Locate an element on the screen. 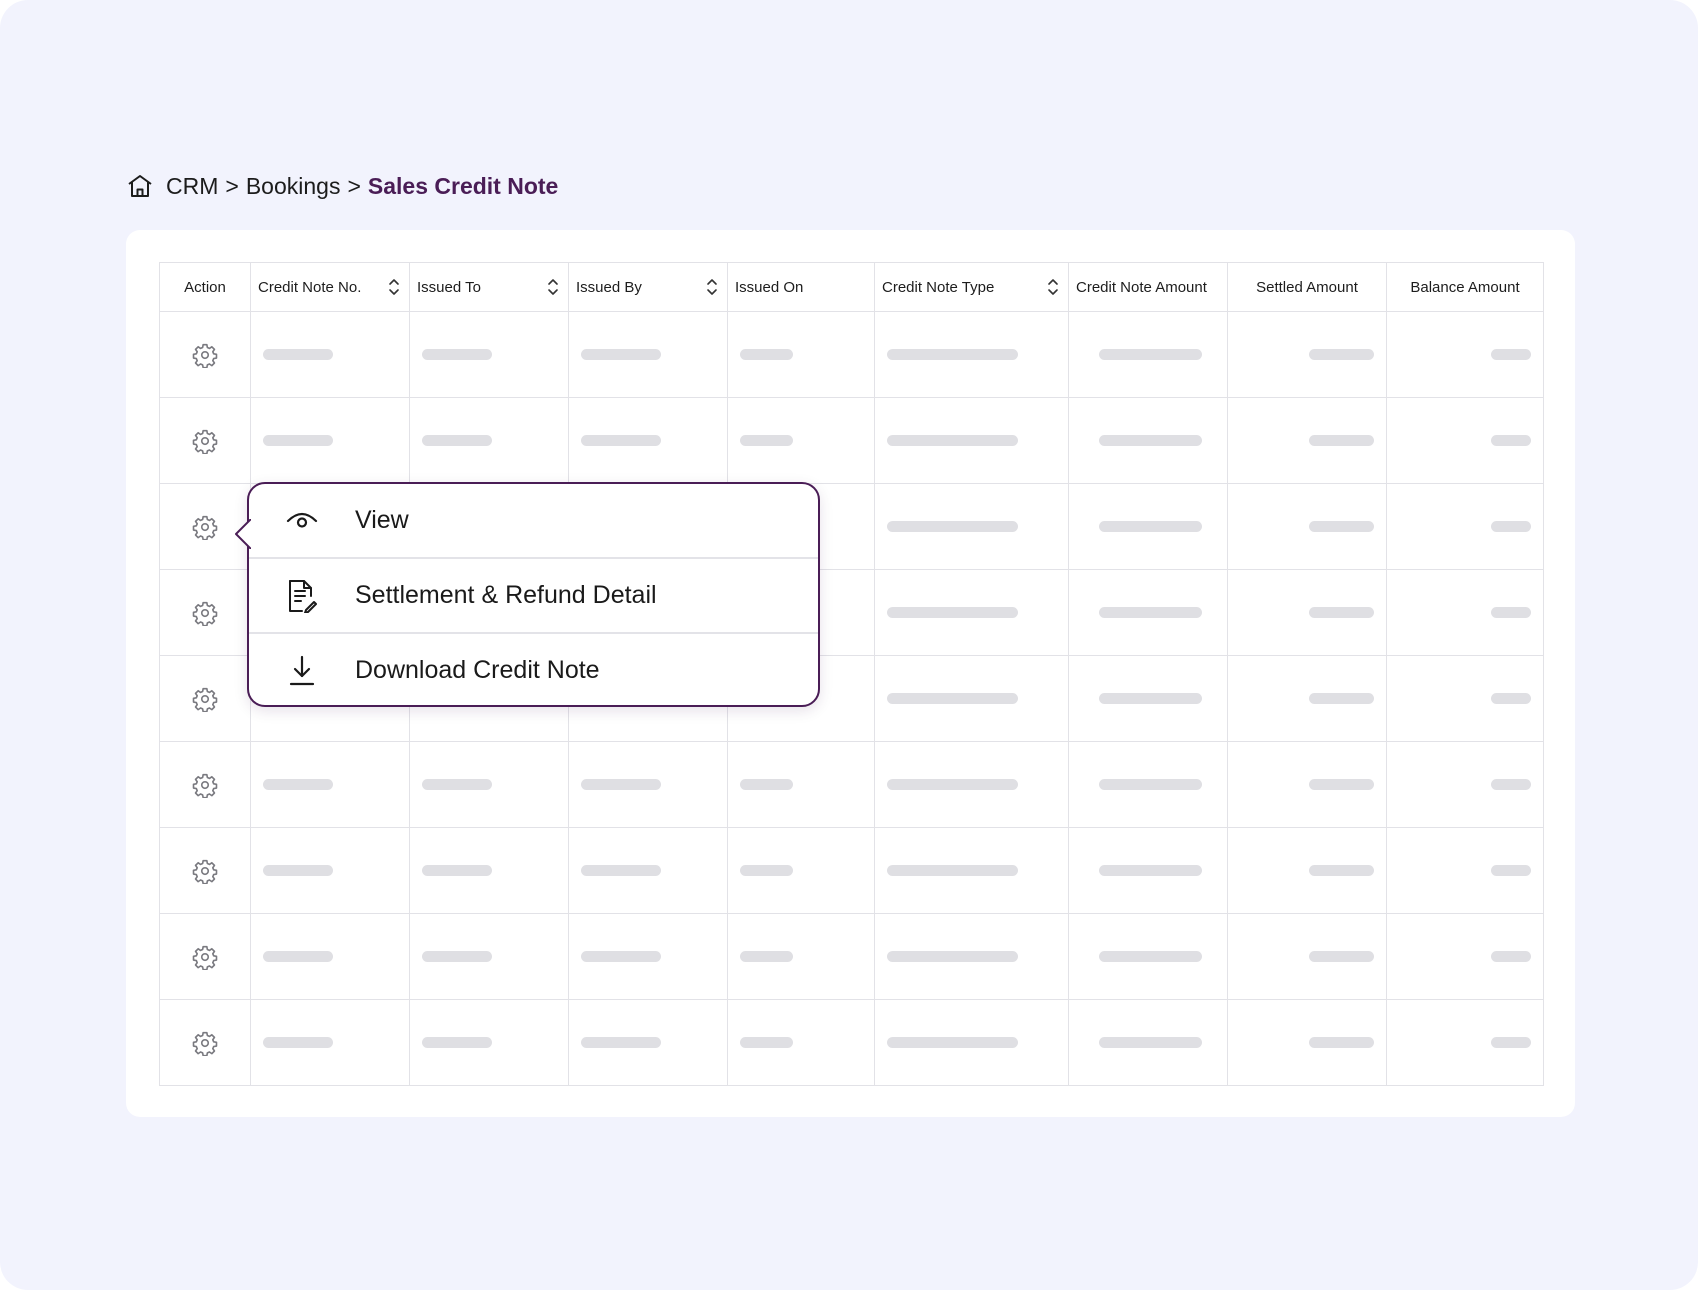 Image resolution: width=1698 pixels, height=1290 pixels. column-header-issued-to: Issued To is located at coordinates (489, 287).